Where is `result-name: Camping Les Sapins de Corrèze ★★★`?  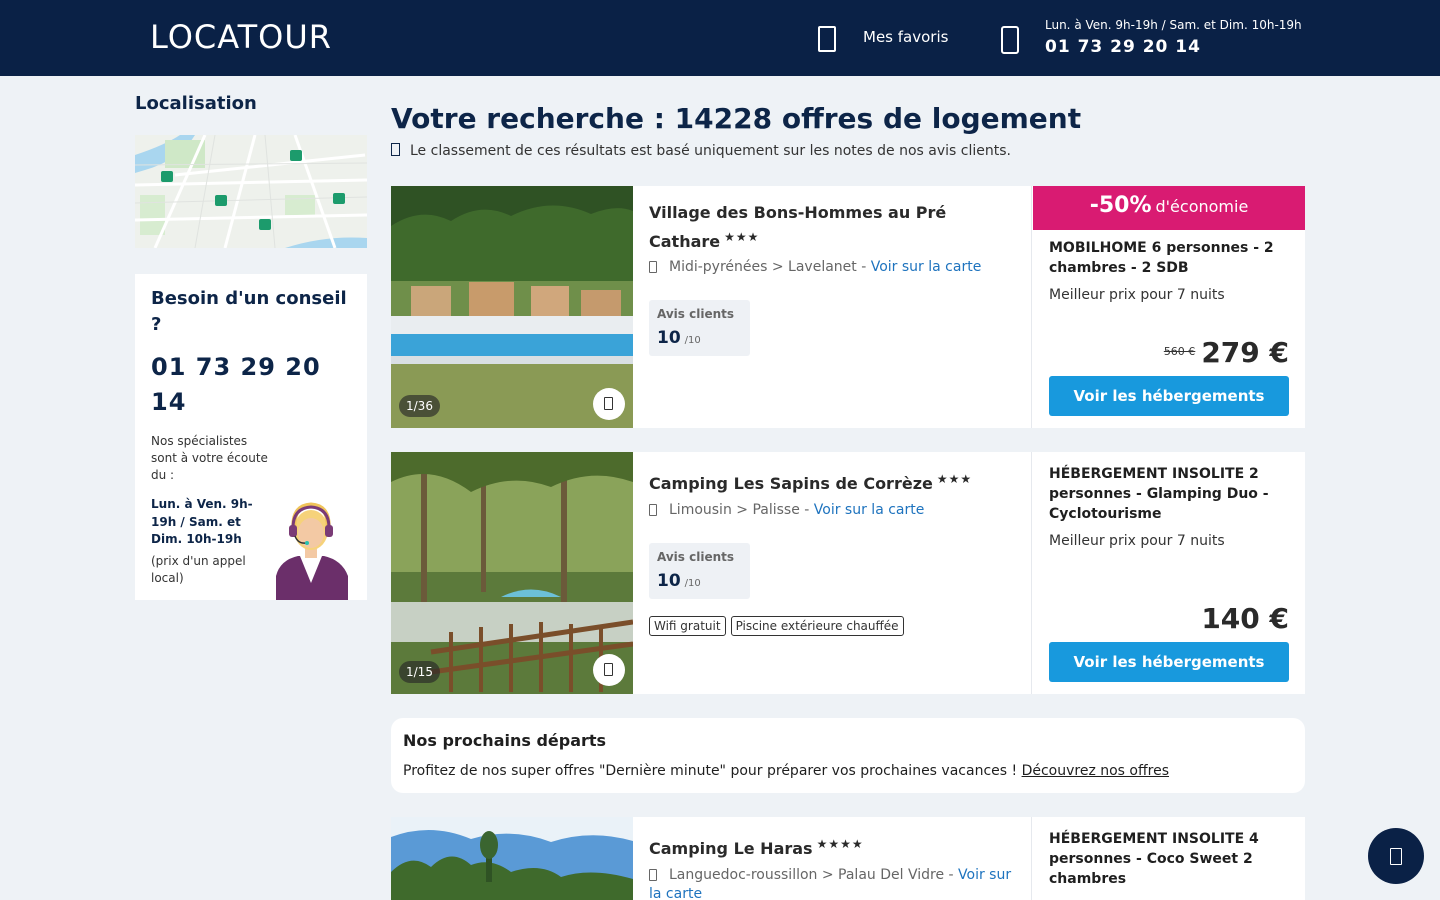
result-name: Camping Les Sapins de Corrèze ★★★ is located at coordinates (834, 481).